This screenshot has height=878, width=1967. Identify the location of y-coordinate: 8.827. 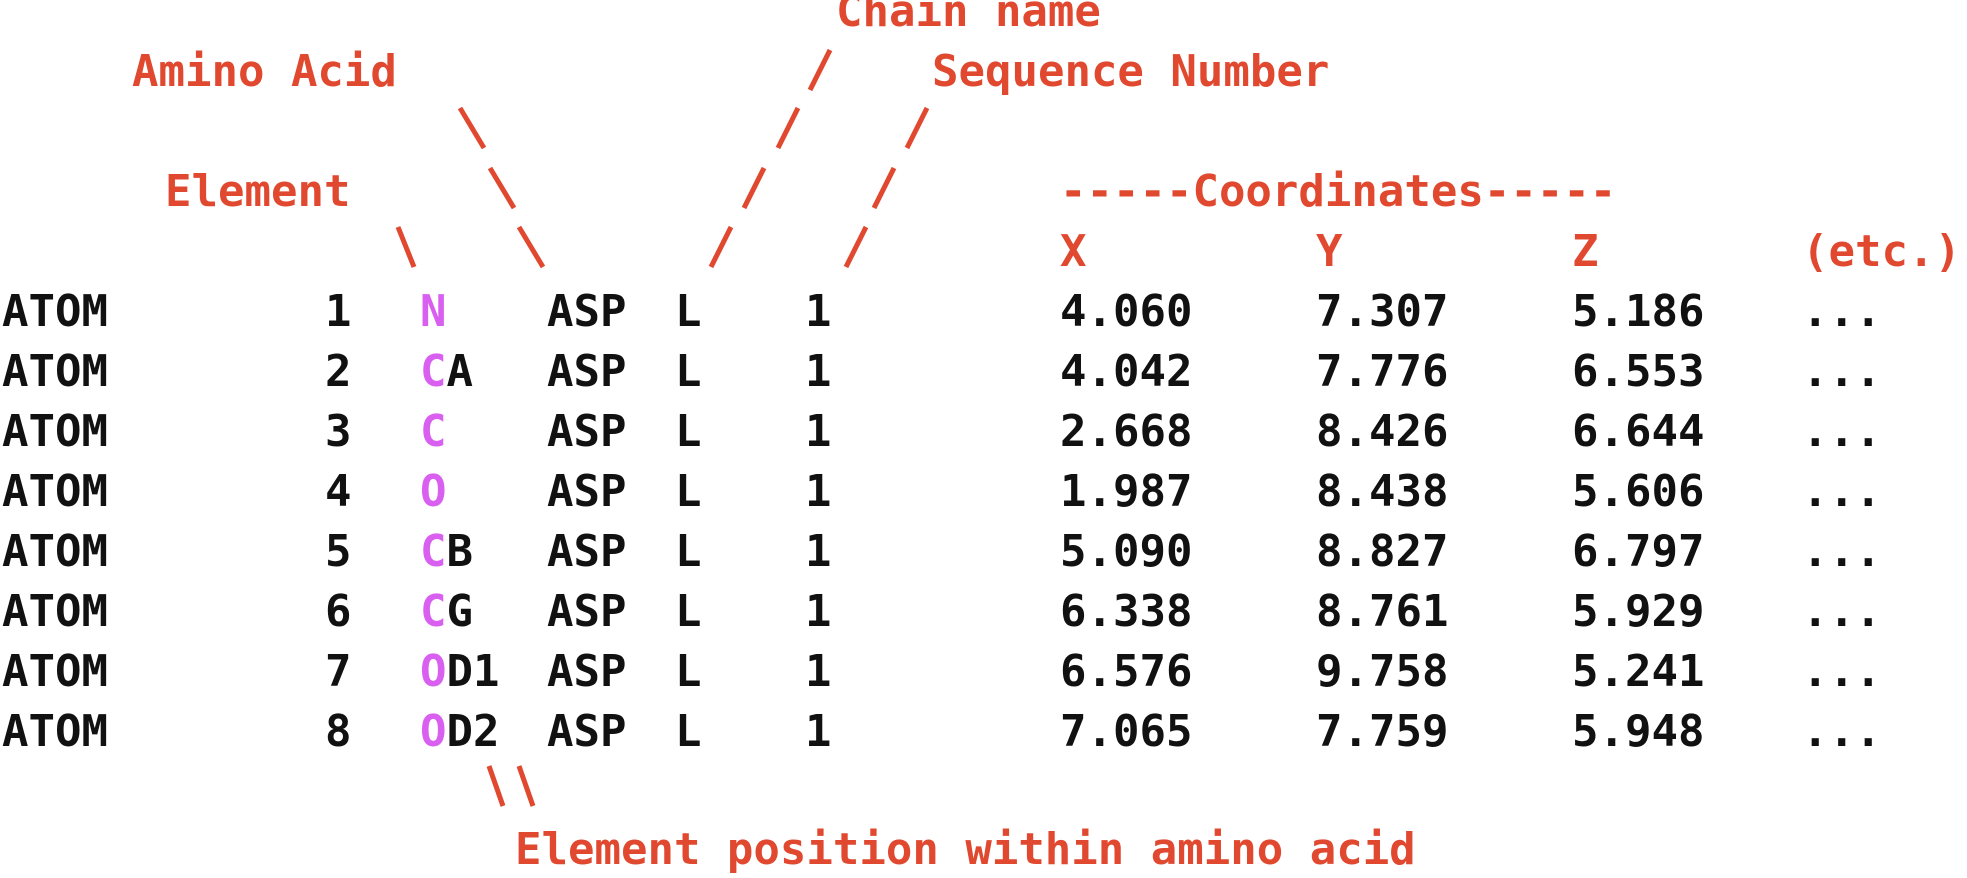
(1382, 551).